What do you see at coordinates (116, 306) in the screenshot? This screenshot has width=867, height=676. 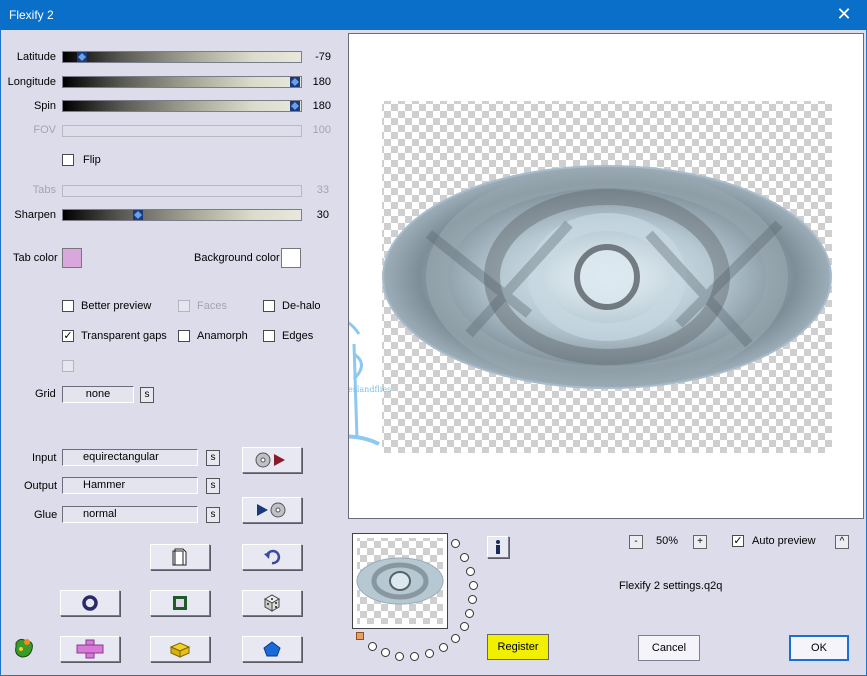 I see `better-preview-label: Better preview` at bounding box center [116, 306].